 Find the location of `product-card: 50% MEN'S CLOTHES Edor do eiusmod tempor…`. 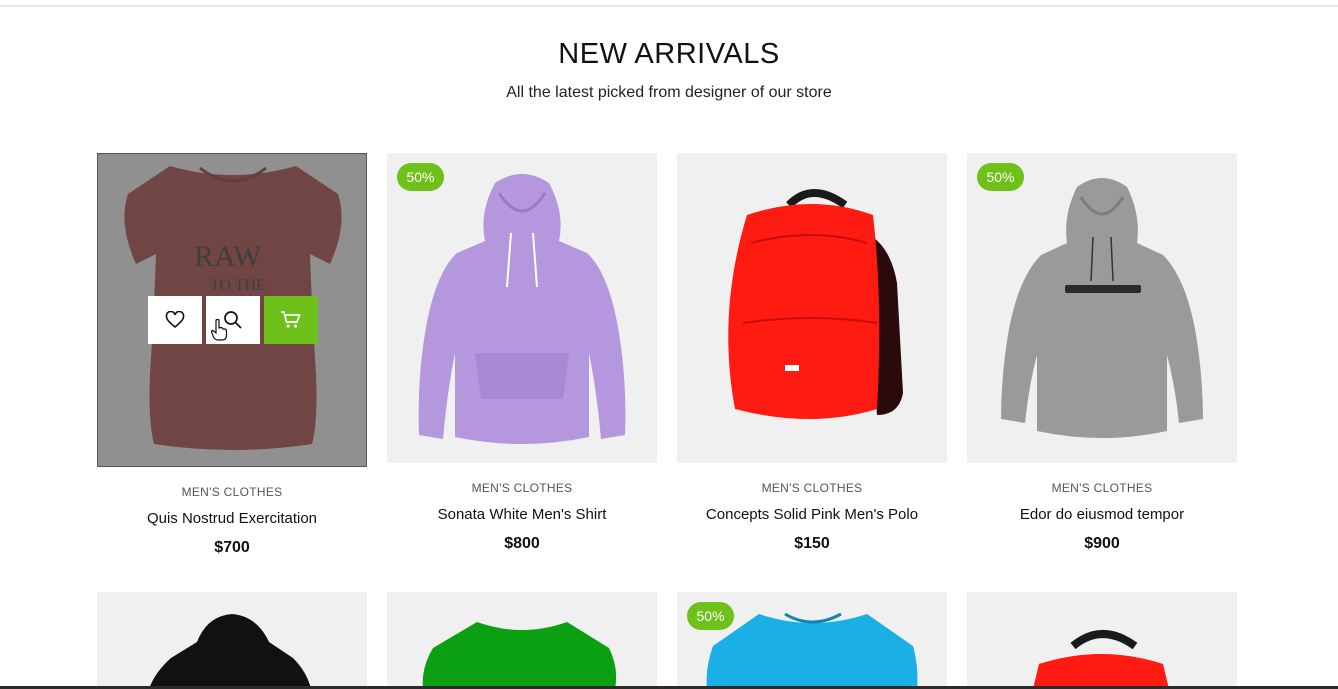

product-card: 50% MEN'S CLOTHES Edor do eiusmod tempor… is located at coordinates (1102, 353).